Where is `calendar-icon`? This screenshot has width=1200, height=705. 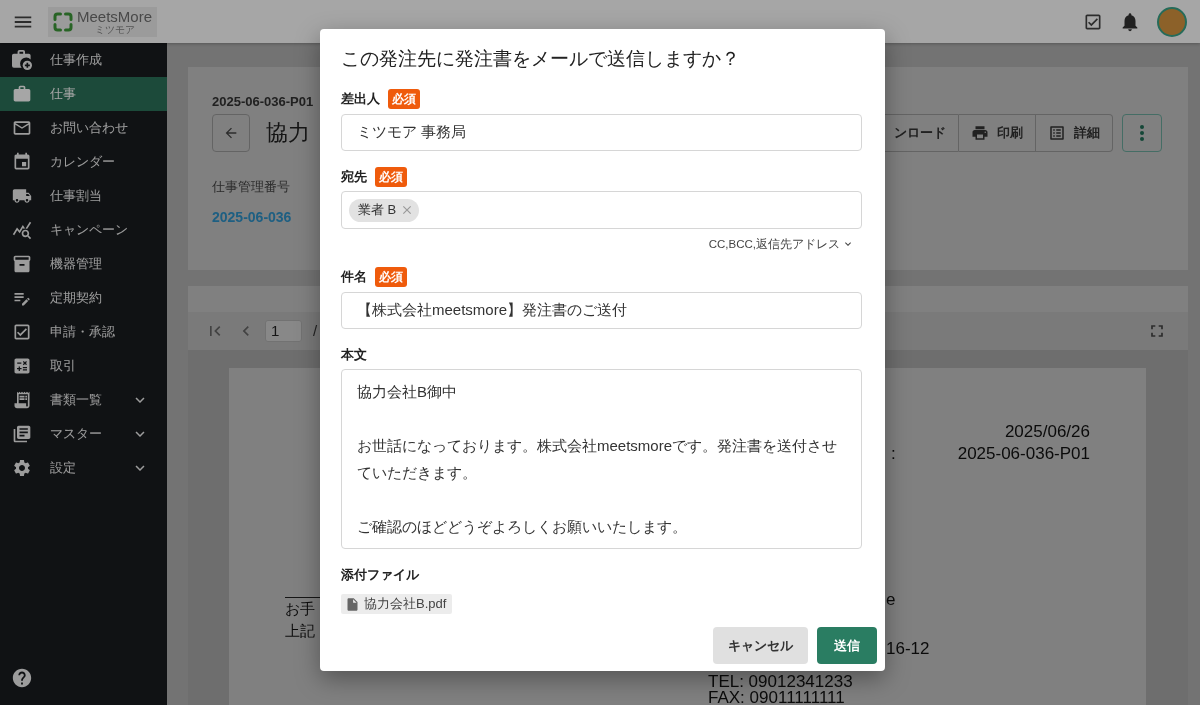
calendar-icon is located at coordinates (22, 162).